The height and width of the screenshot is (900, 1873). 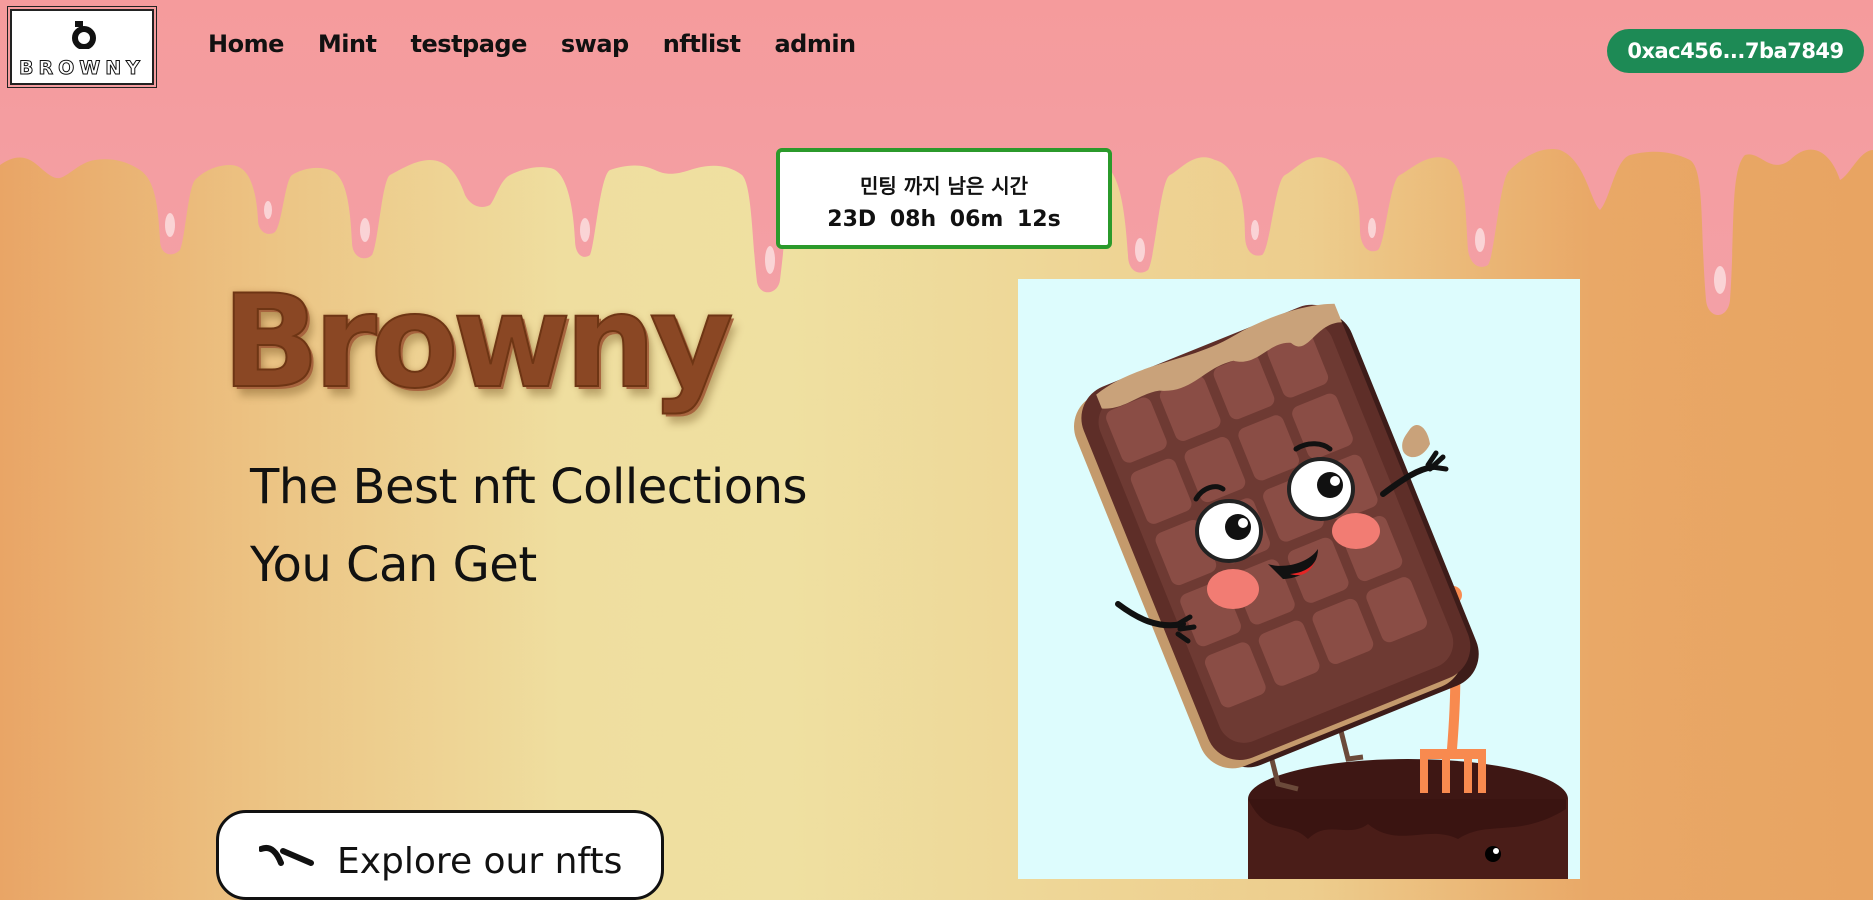 I want to click on countdown-days: 23D, so click(x=852, y=219).